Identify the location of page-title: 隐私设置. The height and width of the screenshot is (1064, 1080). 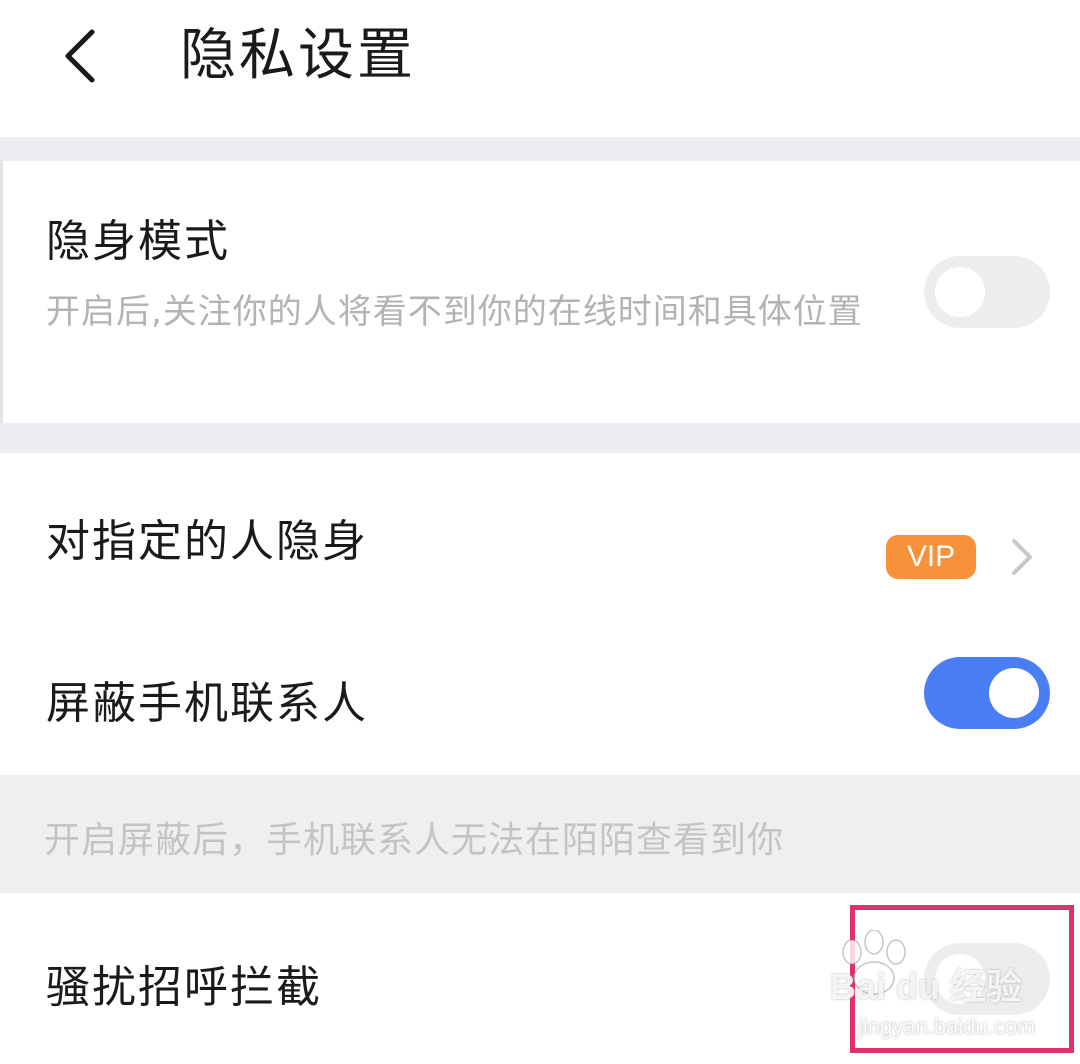
(298, 55).